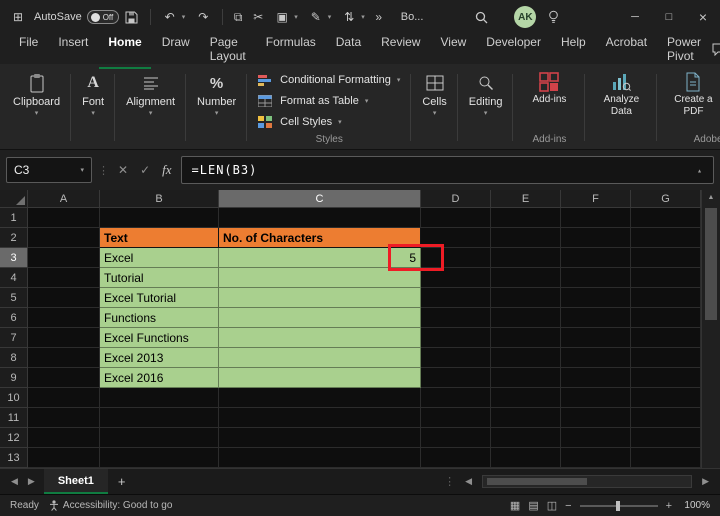 The height and width of the screenshot is (516, 720). What do you see at coordinates (513, 49) in the screenshot?
I see `menu-tab-developer: Developer` at bounding box center [513, 49].